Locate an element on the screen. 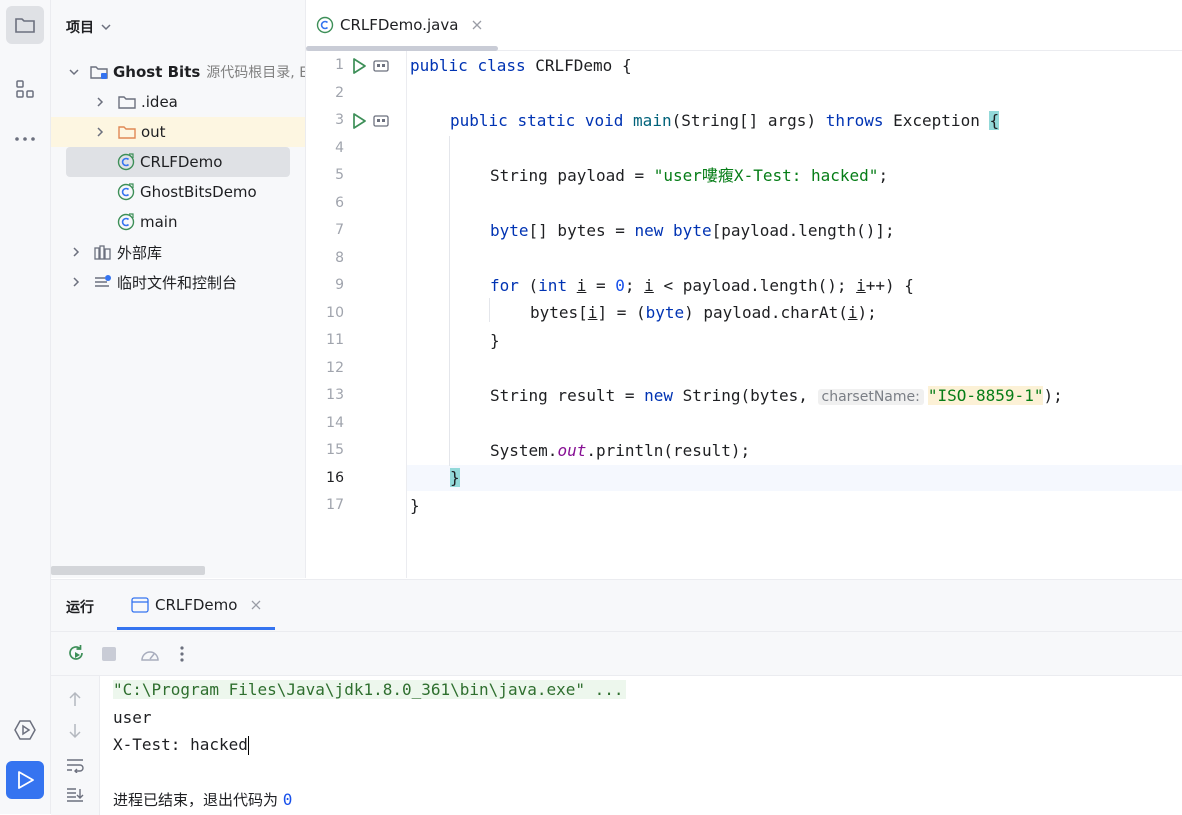 This screenshot has width=1182, height=815. code-token: for is located at coordinates (504, 285).